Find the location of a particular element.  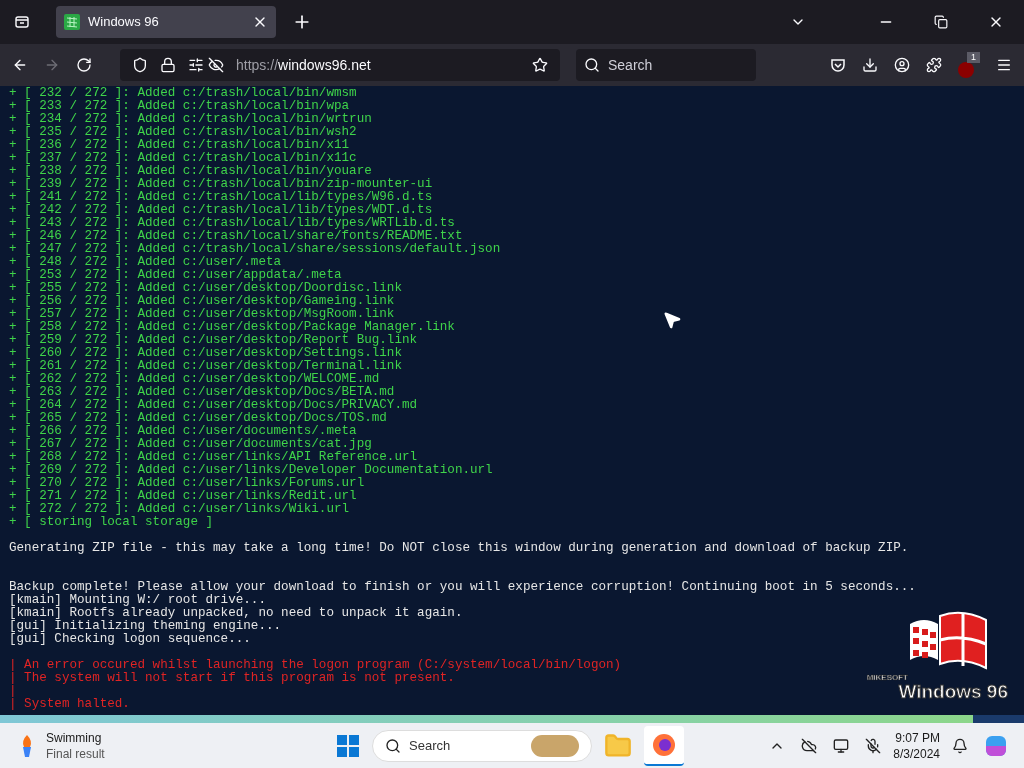

logo-product: Windows 96 is located at coordinates (953, 691).